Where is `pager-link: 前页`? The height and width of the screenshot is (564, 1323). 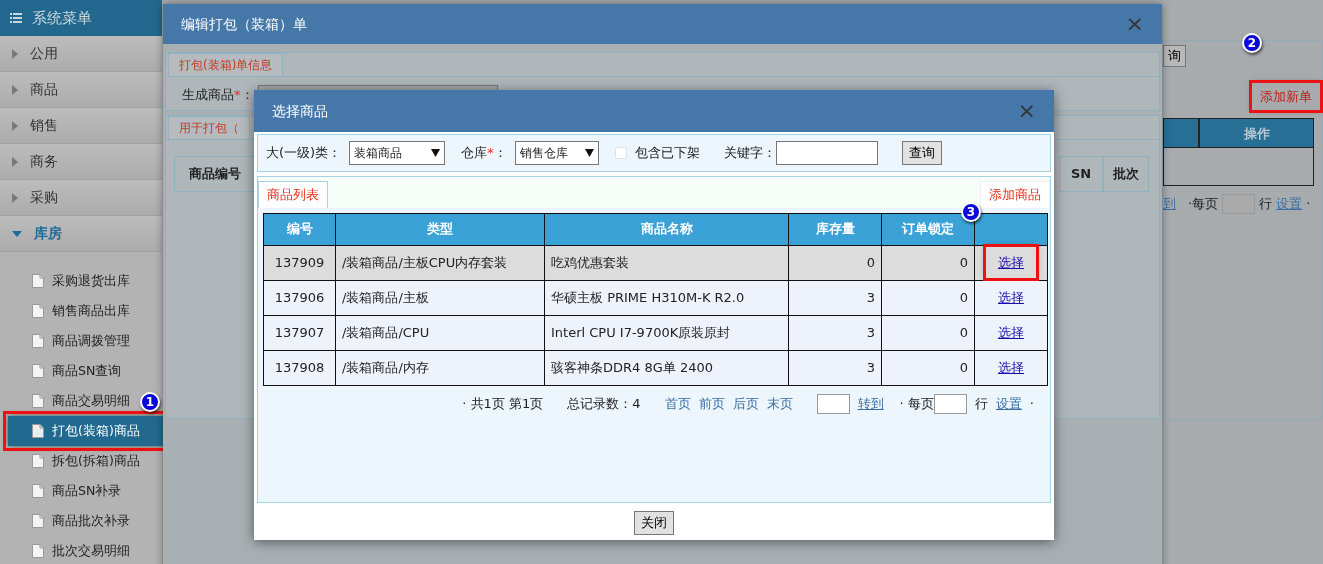 pager-link: 前页 is located at coordinates (711, 403).